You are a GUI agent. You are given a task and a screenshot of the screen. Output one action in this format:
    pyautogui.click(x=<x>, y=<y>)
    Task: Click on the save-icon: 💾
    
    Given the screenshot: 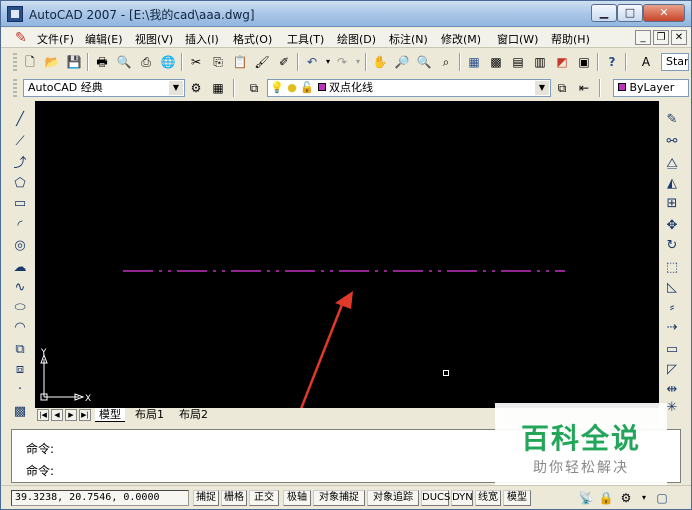 What is the action you would take?
    pyautogui.click(x=74, y=62)
    